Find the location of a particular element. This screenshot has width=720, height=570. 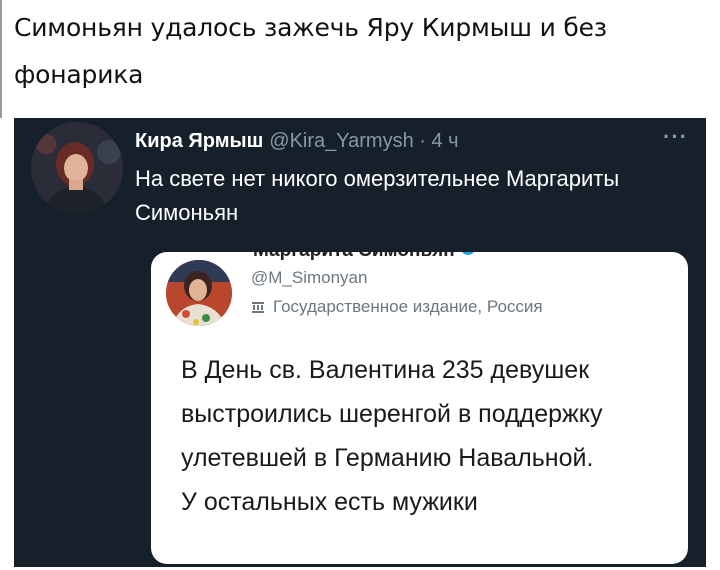

quoted-author-name: Маргарита Симоньян is located at coordinates (364, 257).